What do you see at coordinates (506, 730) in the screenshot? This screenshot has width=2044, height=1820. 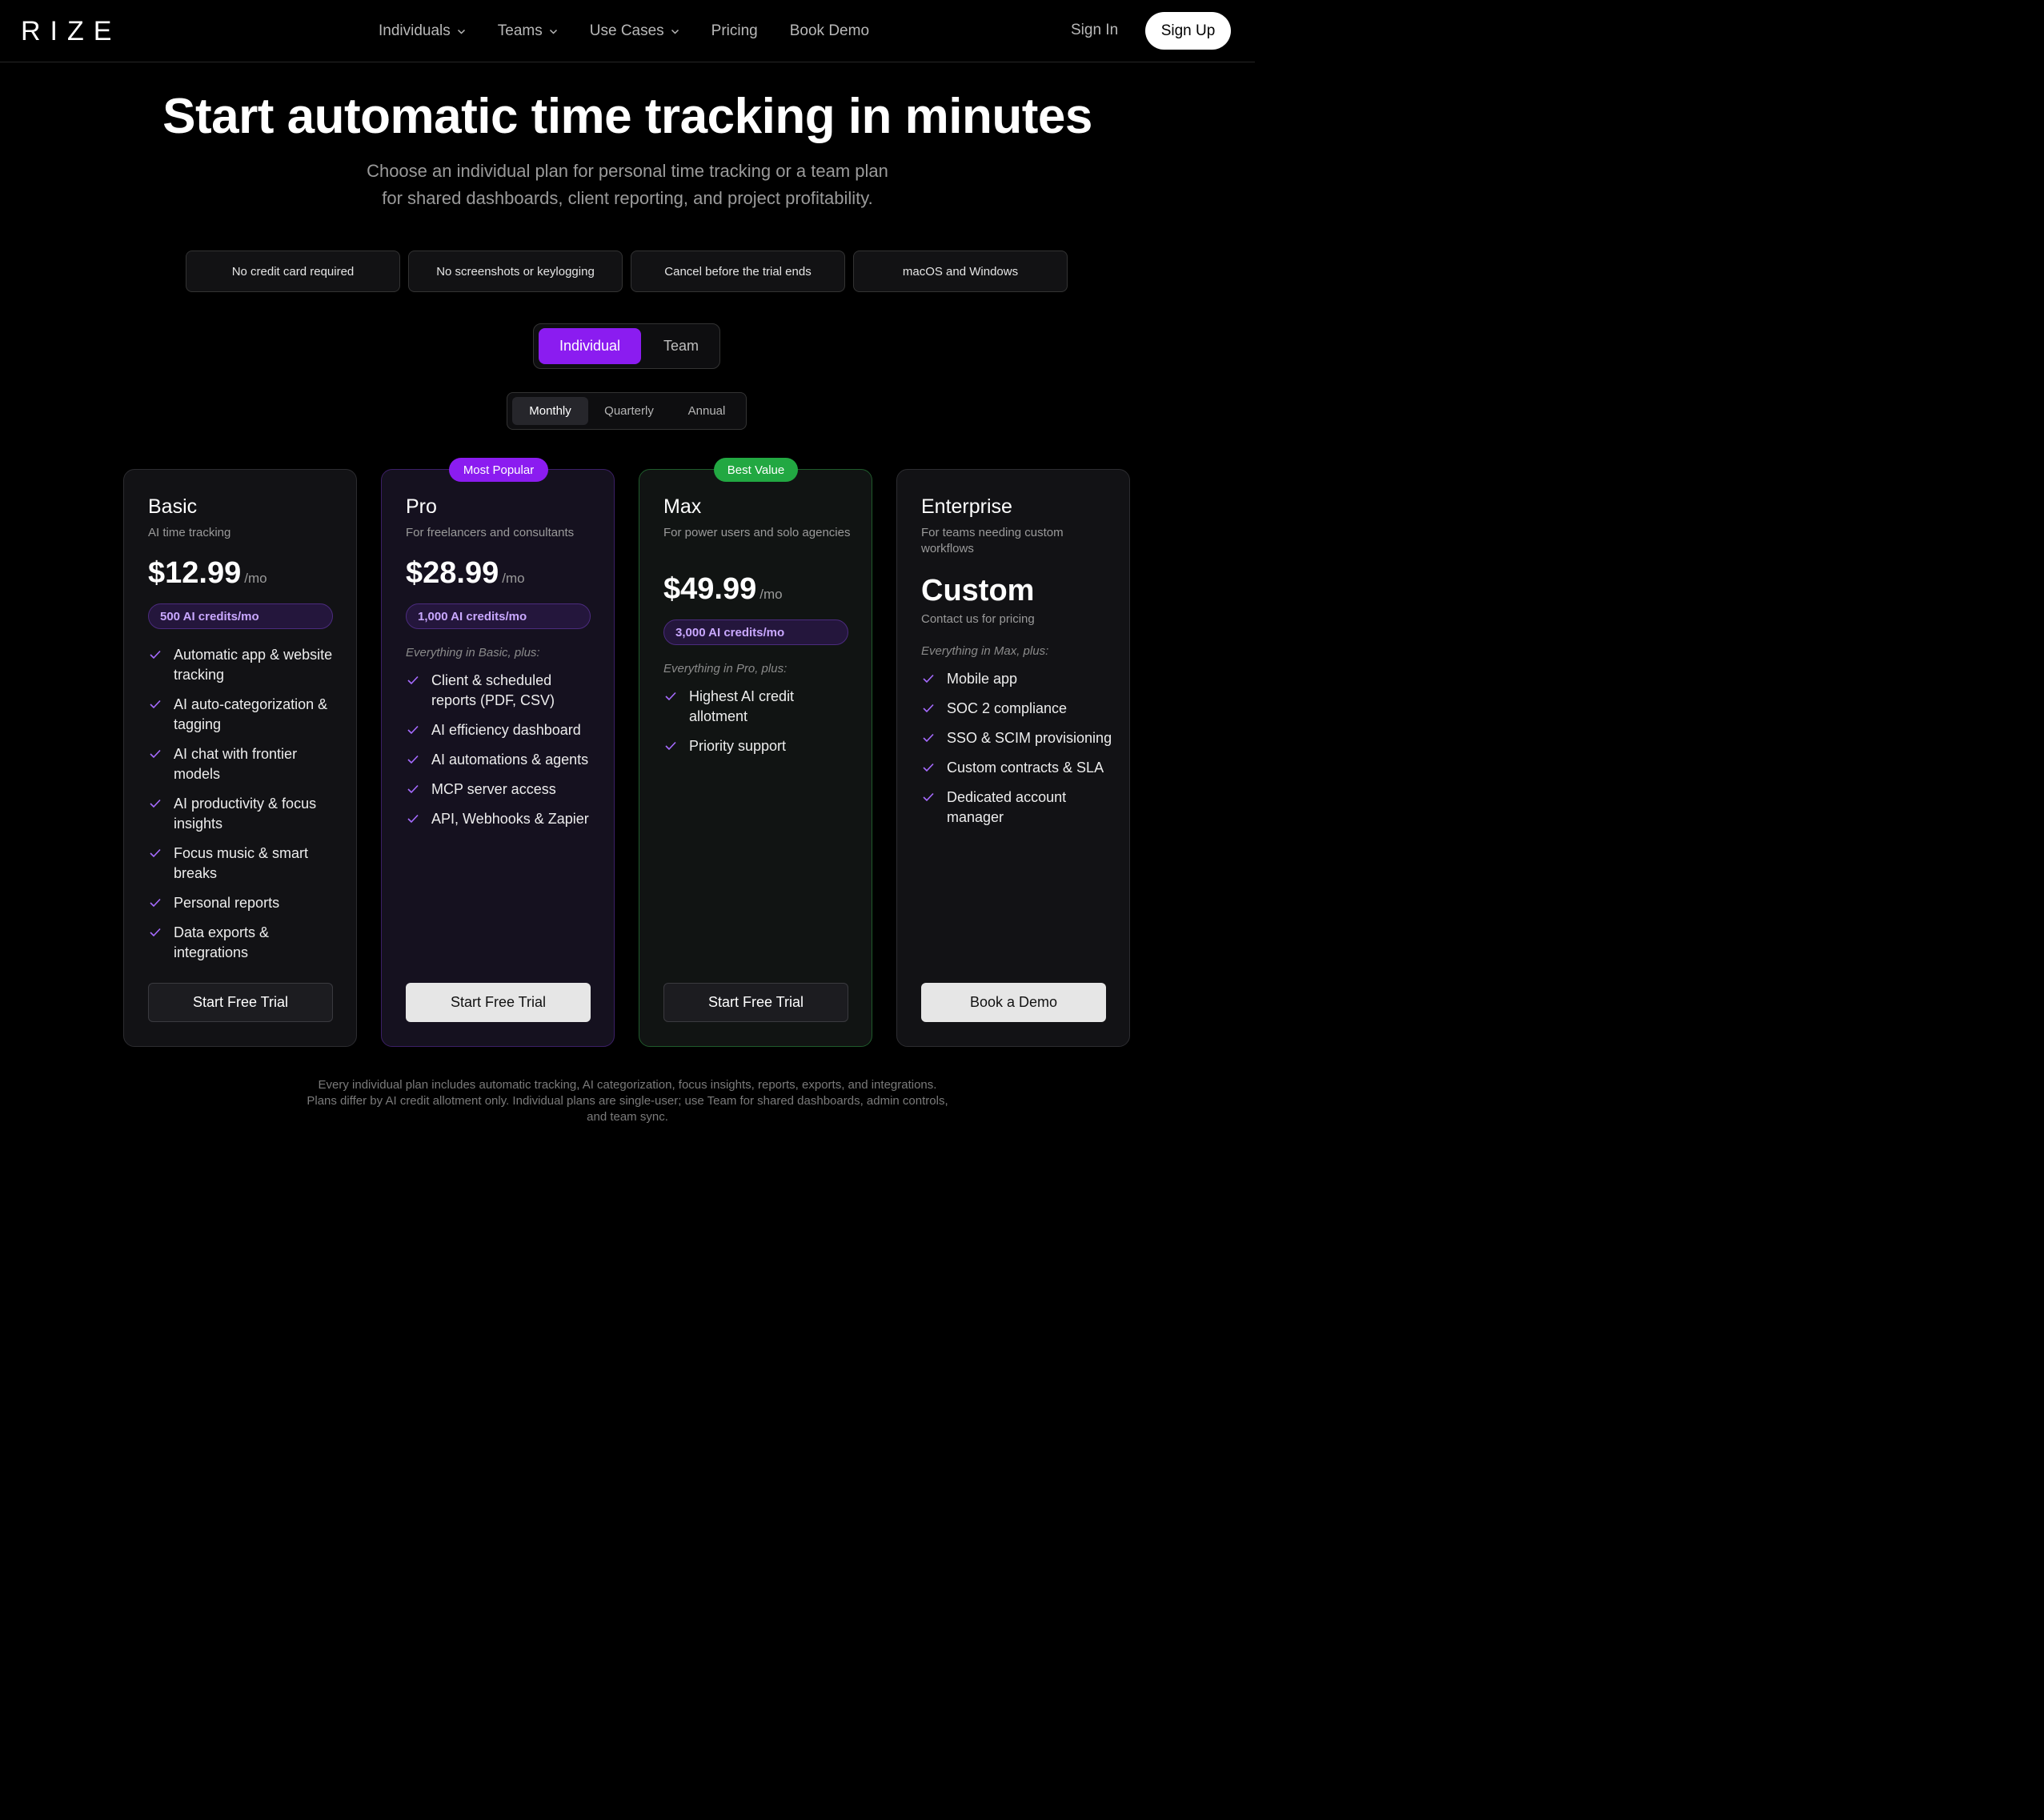 I see `feature-text: AI efficiency dashboard` at bounding box center [506, 730].